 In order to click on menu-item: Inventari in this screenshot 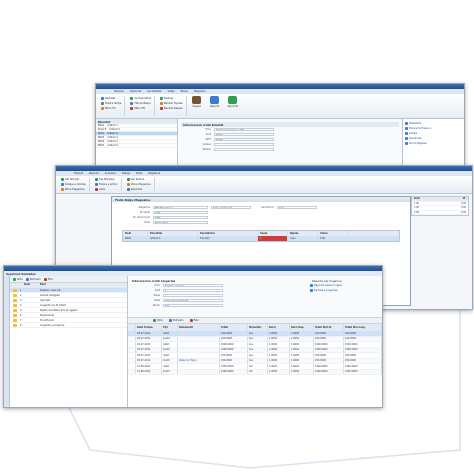, I will do `click(110, 173)`.